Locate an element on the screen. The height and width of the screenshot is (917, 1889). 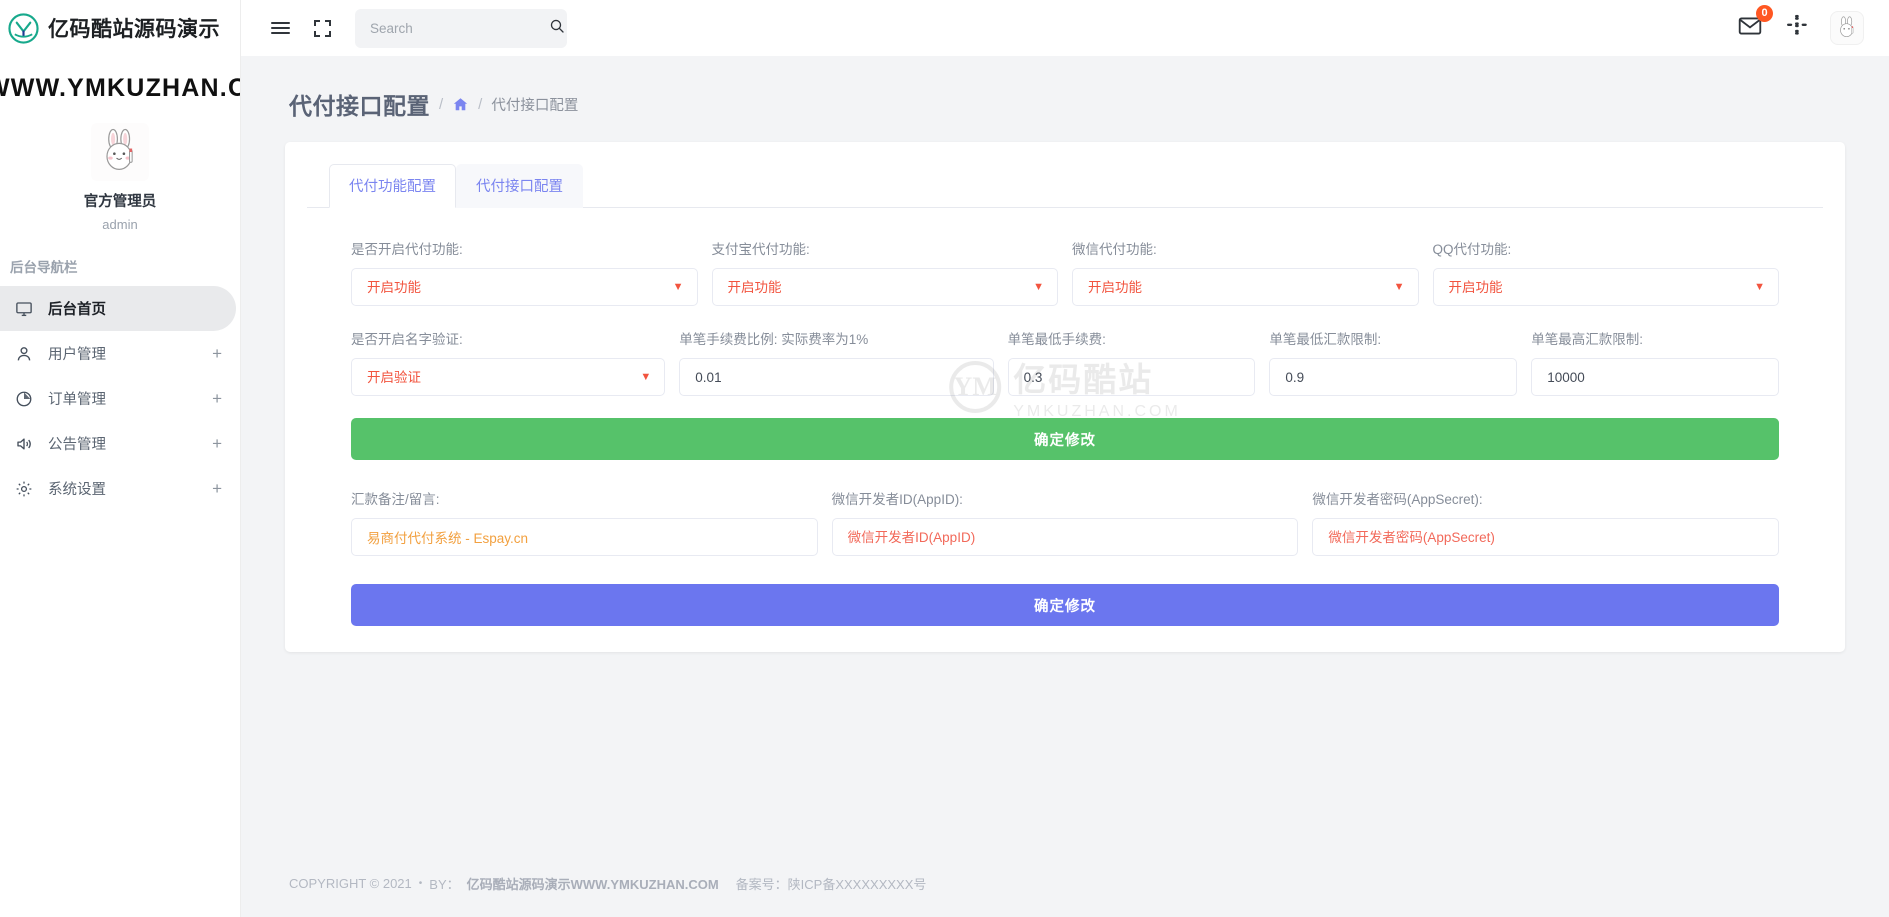
sidebar-item-announcements: 公告管理 + is located at coordinates (118, 443).